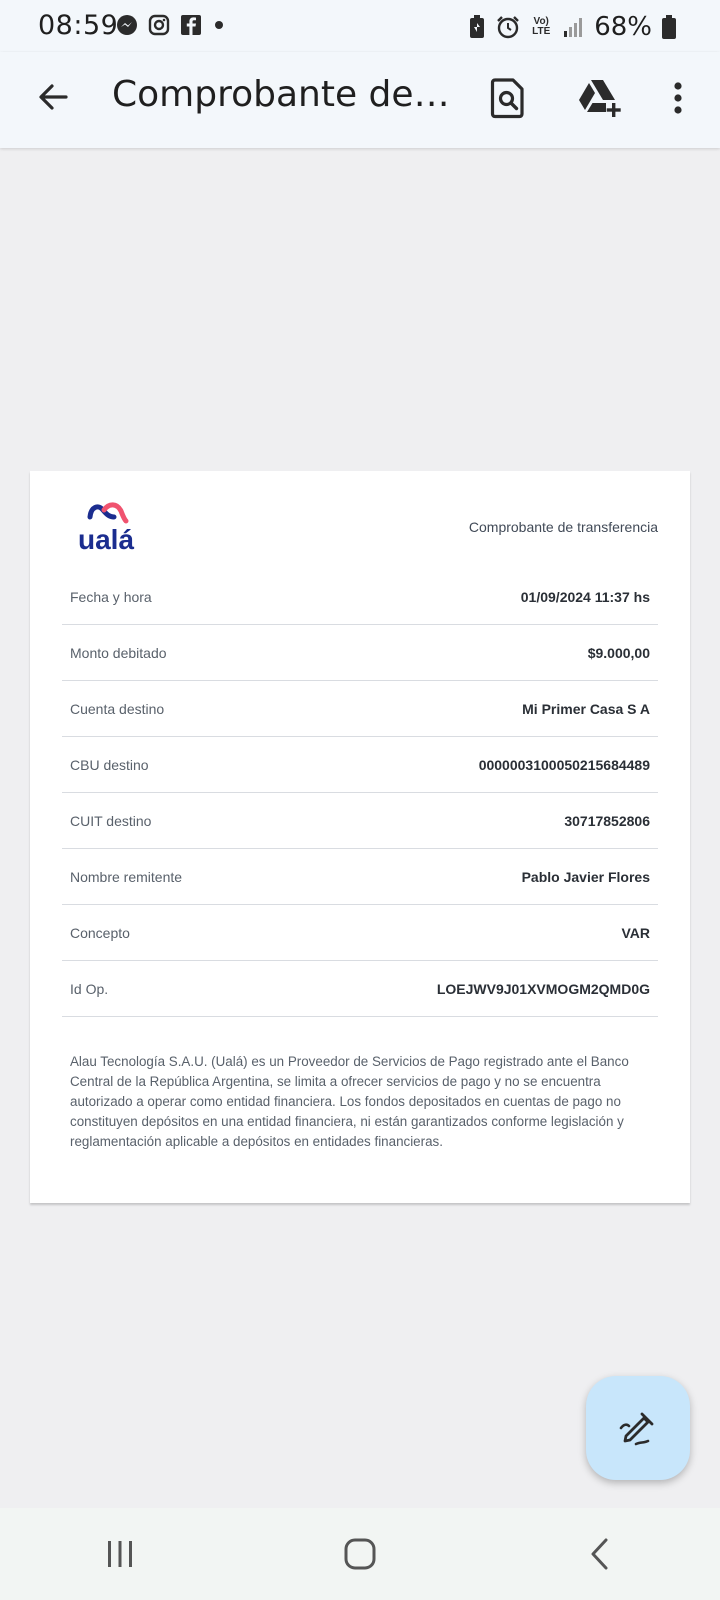  Describe the element at coordinates (126, 876) in the screenshot. I see `detail-label: Nombre remitente` at that location.